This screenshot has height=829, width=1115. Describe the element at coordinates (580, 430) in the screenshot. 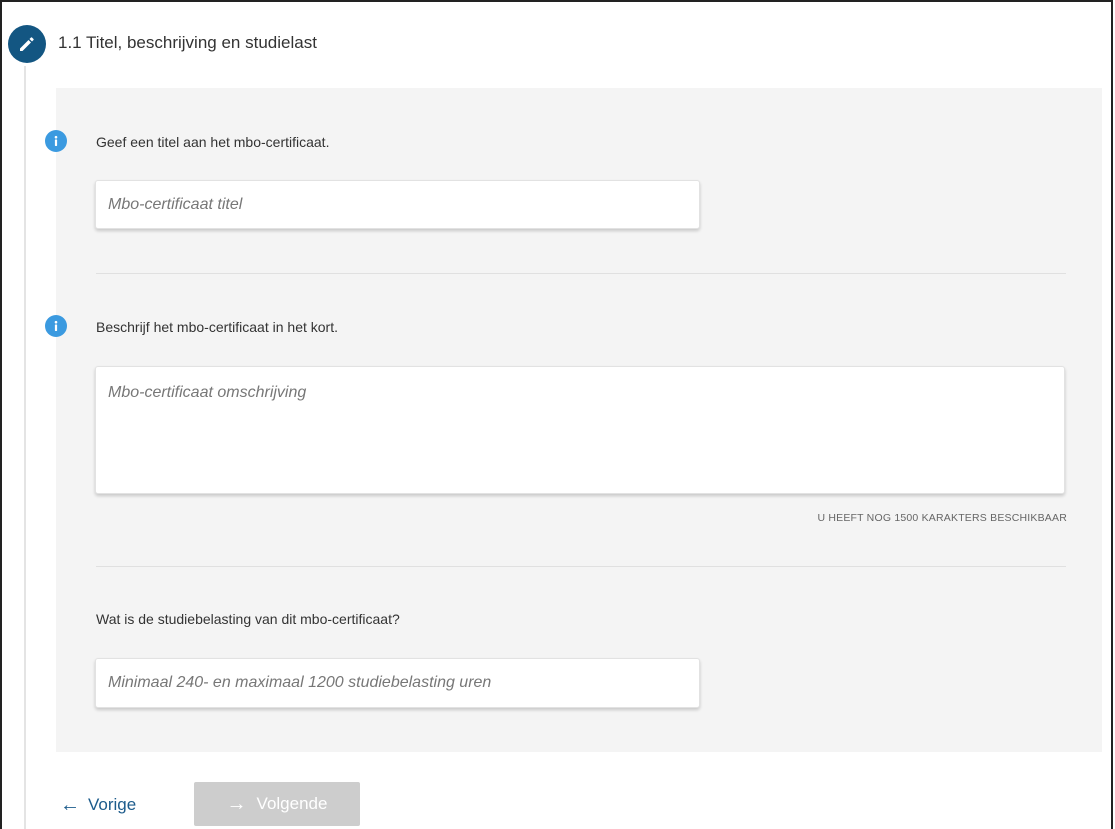

I see `description-textarea: Mbo-certificaat omschrijving` at that location.